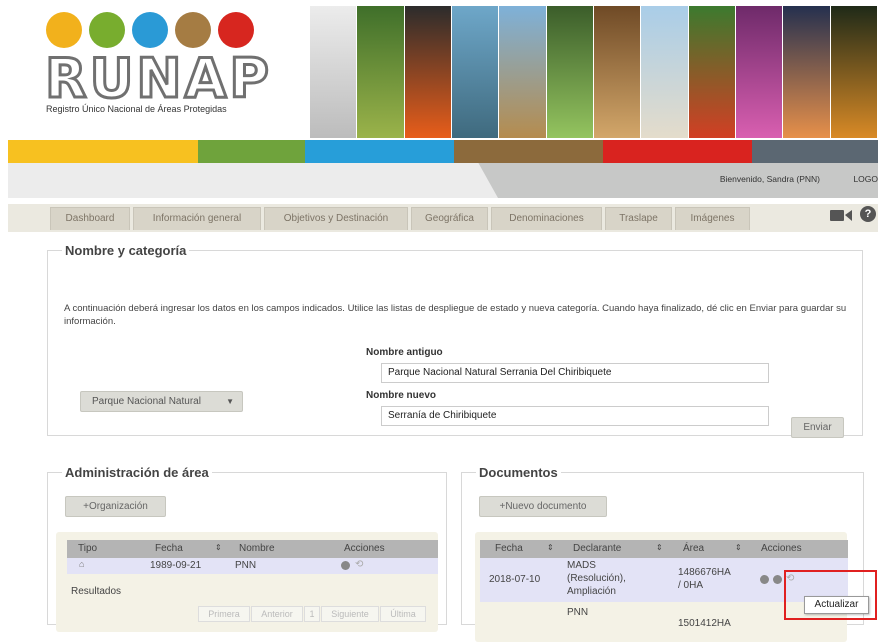  Describe the element at coordinates (575, 416) in the screenshot. I see `new-name-field: Serranía de Chiribiquete` at that location.